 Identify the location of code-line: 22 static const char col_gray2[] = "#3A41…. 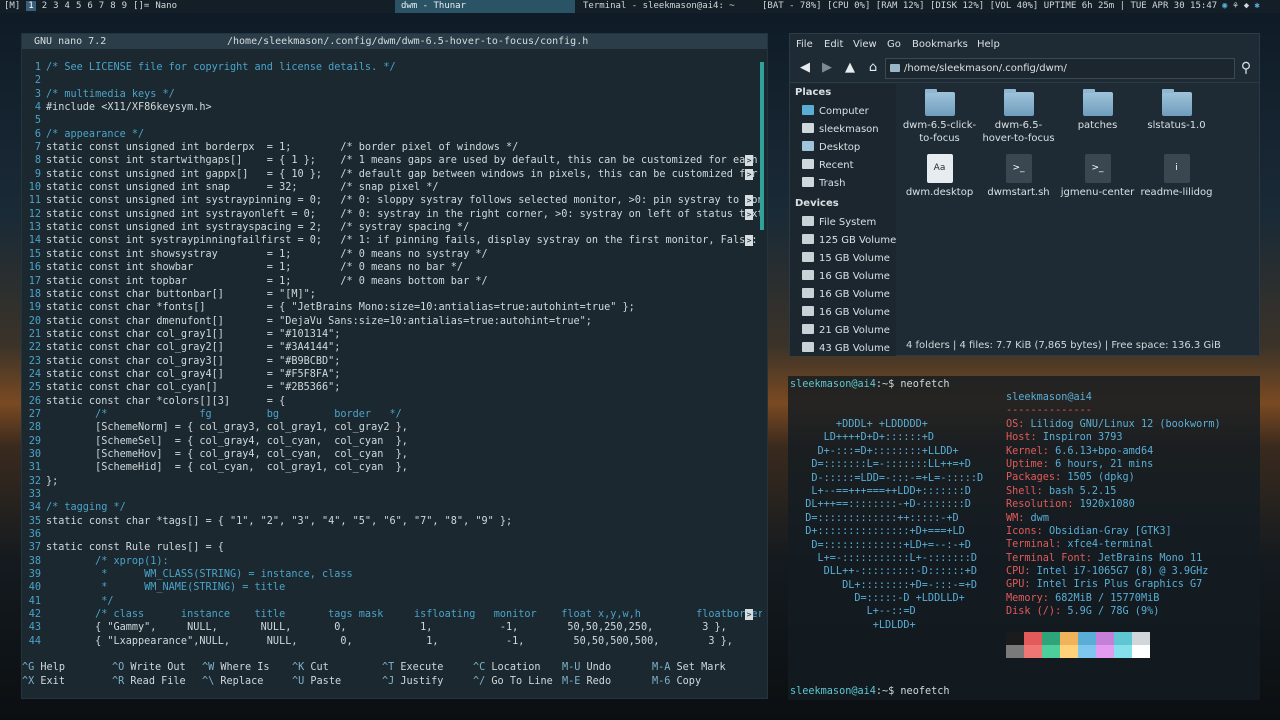
(392, 347).